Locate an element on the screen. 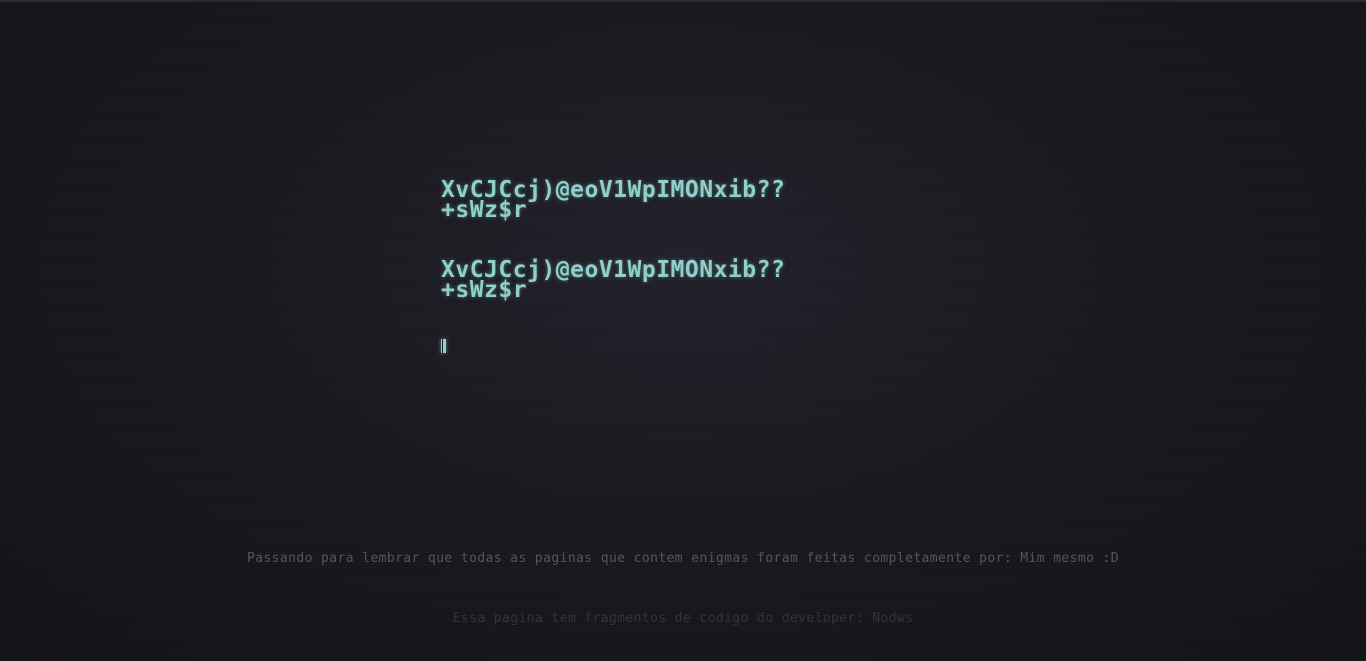 The image size is (1366, 661). code-fragment-1: XvCJCcj)@eoV1WpIMONxib?? +sWz$r is located at coordinates (613, 201).